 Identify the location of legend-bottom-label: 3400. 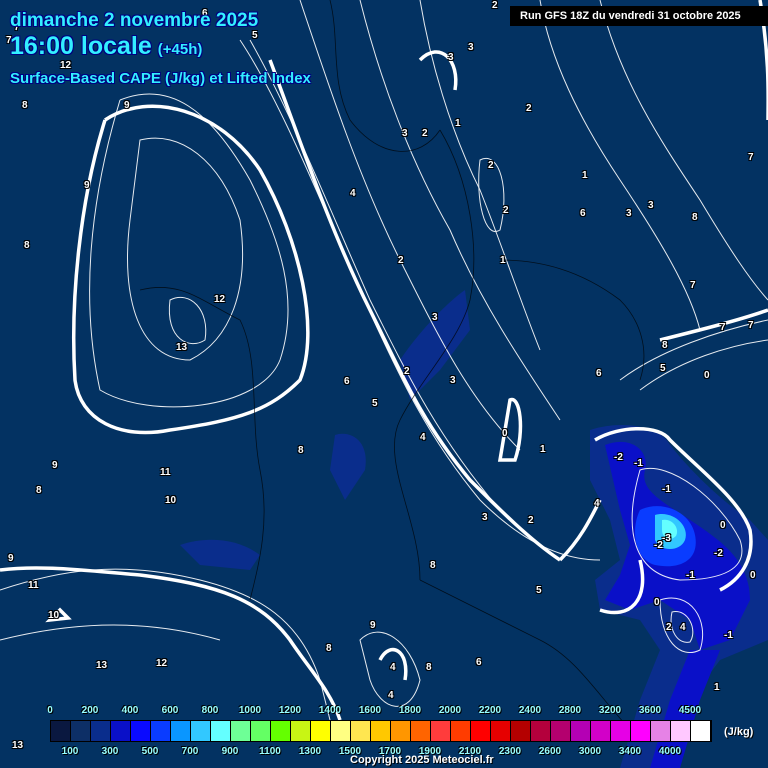
(630, 751).